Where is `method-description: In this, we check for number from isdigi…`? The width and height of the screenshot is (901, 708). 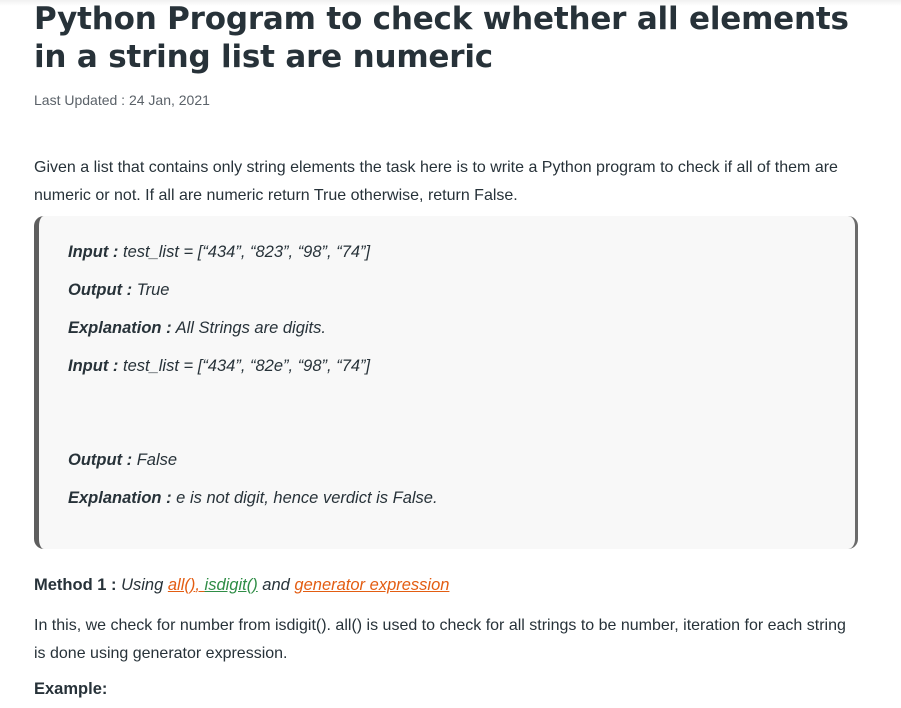 method-description: In this, we check for number from isdigi… is located at coordinates (440, 639).